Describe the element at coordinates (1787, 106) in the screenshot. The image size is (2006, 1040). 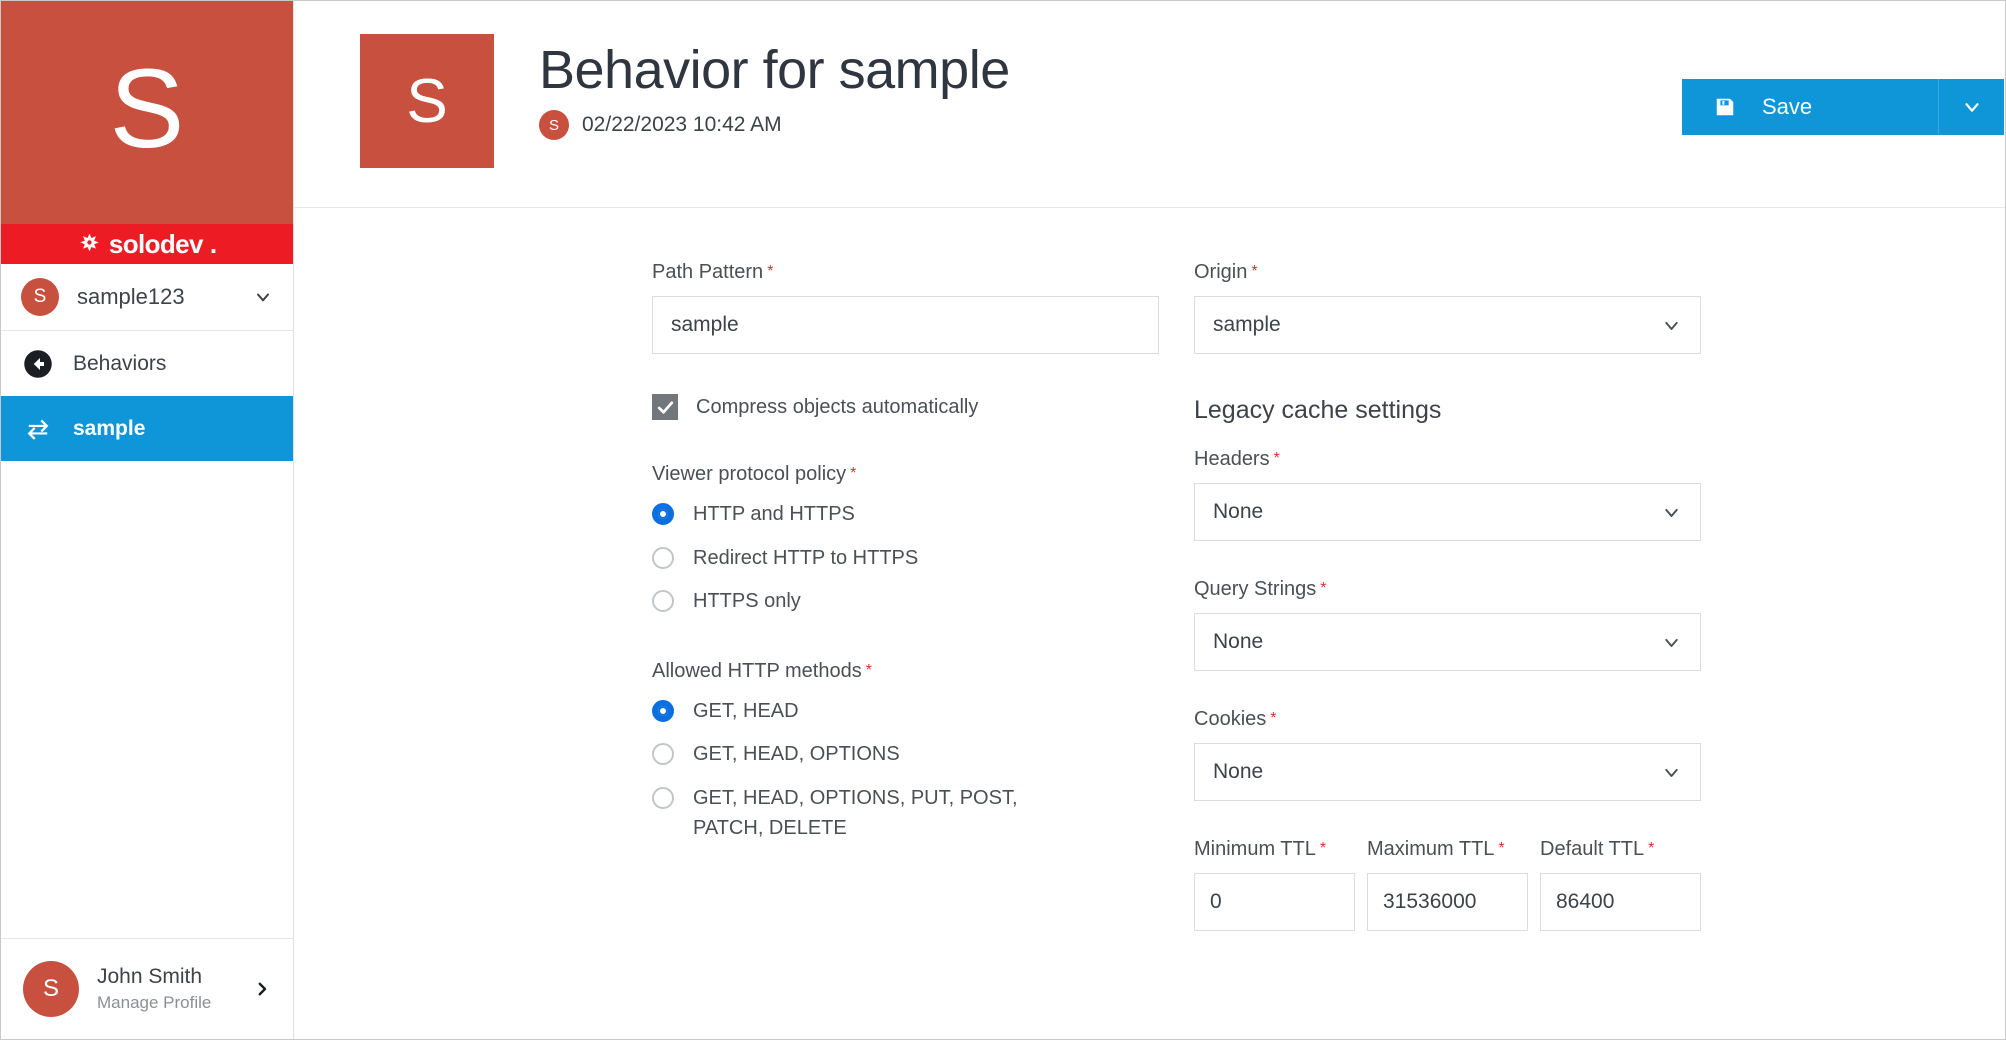
I see `save-button-label: Save` at that location.